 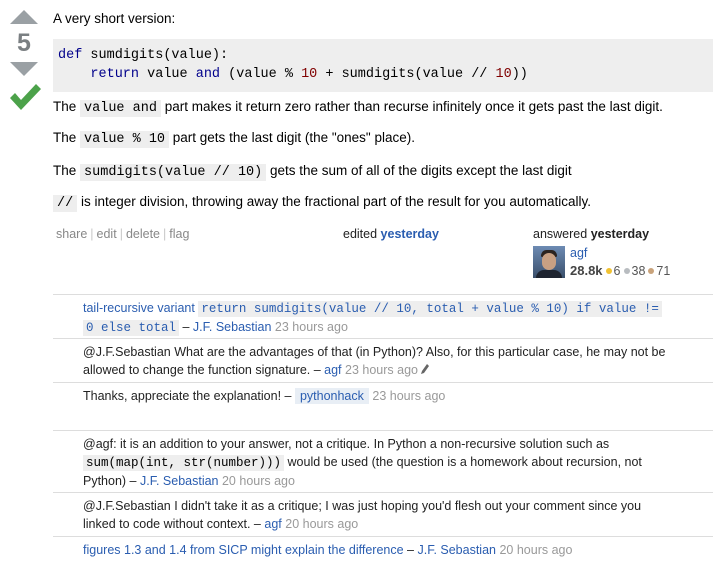 What do you see at coordinates (24, 43) in the screenshot?
I see `vote-count: 5` at bounding box center [24, 43].